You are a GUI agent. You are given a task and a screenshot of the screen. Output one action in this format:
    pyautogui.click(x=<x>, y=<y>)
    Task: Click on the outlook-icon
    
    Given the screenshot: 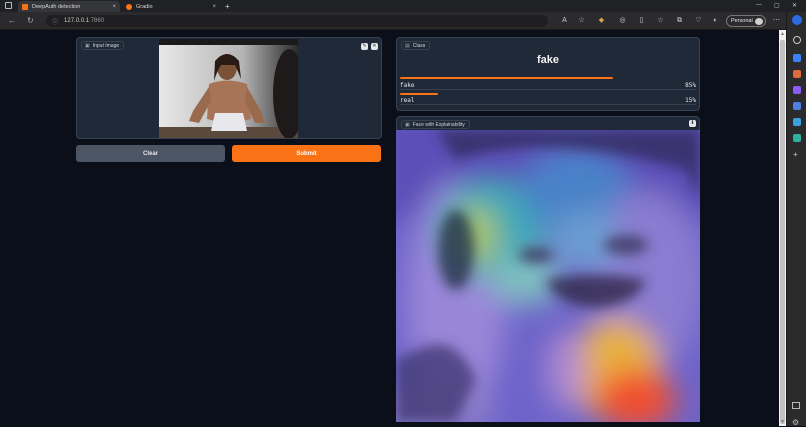 What is the action you would take?
    pyautogui.click(x=797, y=122)
    